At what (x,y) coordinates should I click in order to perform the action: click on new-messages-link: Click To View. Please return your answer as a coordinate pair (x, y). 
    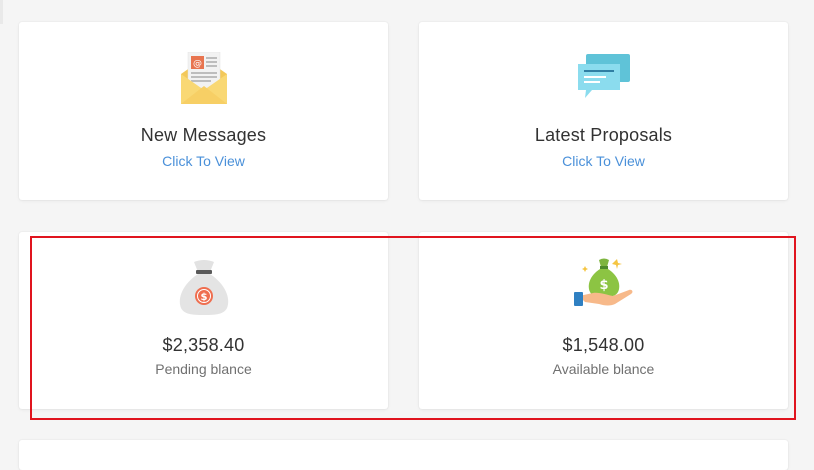
    Looking at the image, I should click on (203, 161).